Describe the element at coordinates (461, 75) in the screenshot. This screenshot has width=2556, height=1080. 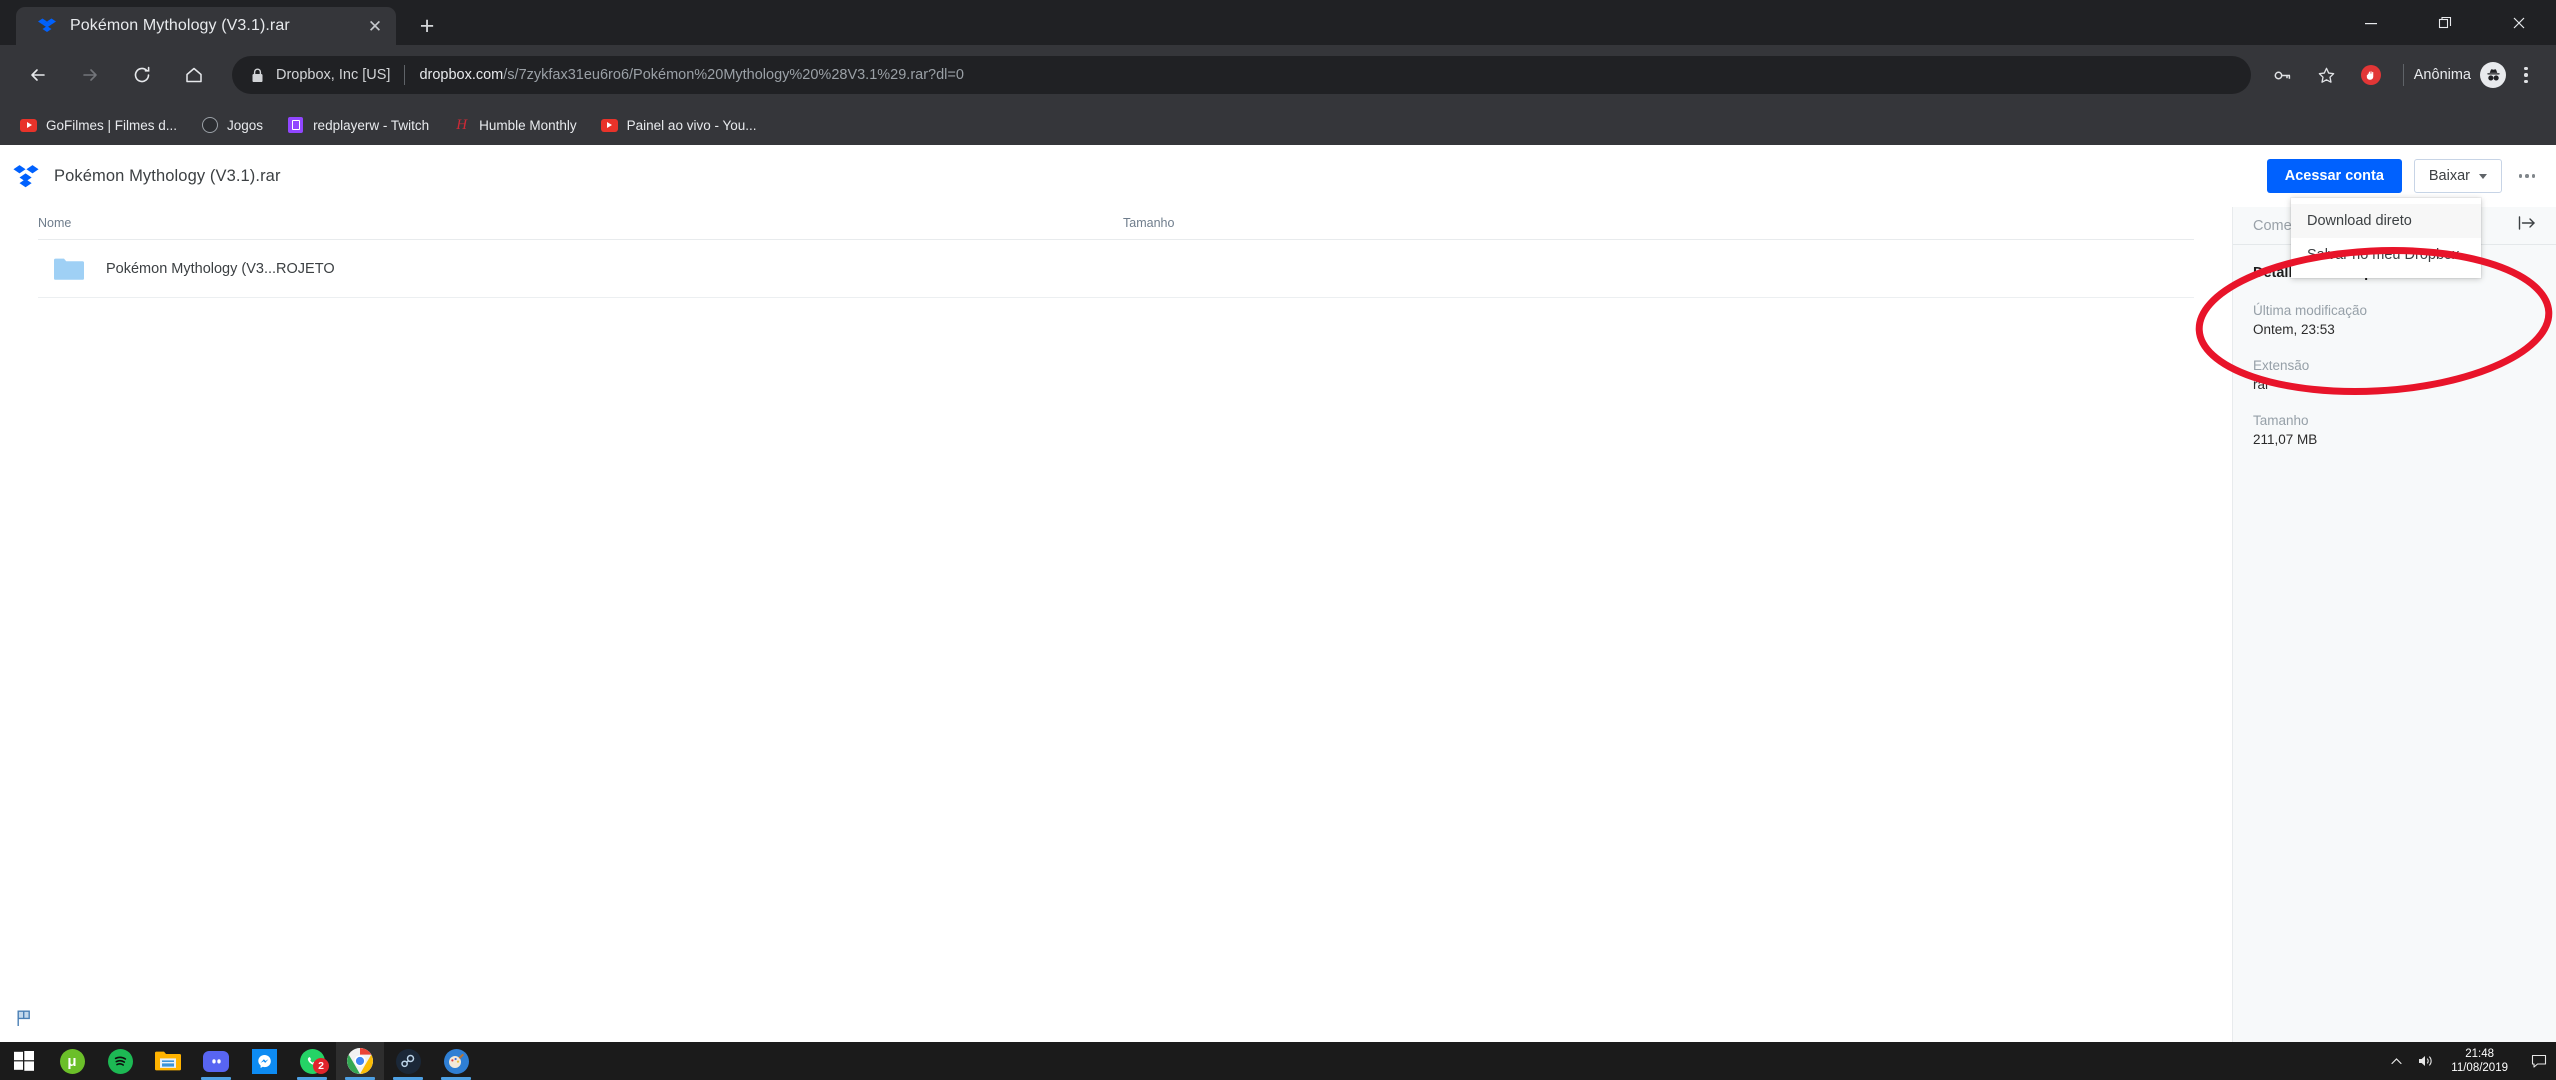
I see `url-host: dropbox.com` at that location.